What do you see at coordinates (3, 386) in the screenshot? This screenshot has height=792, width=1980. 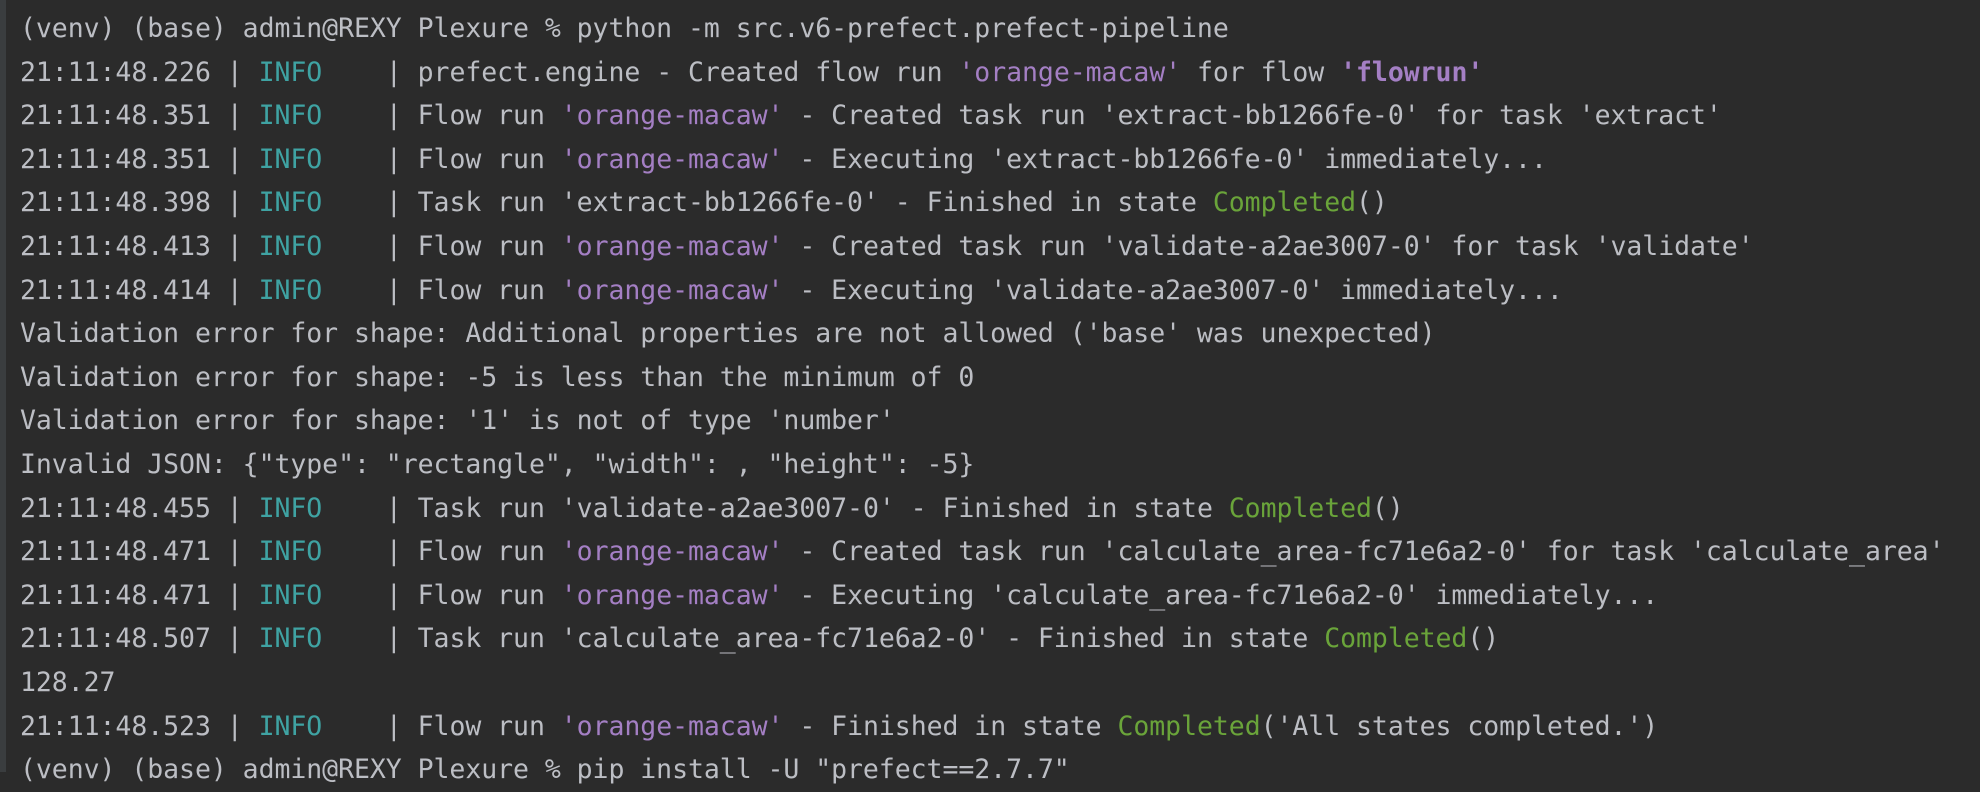 I see `terminal-gutter` at bounding box center [3, 386].